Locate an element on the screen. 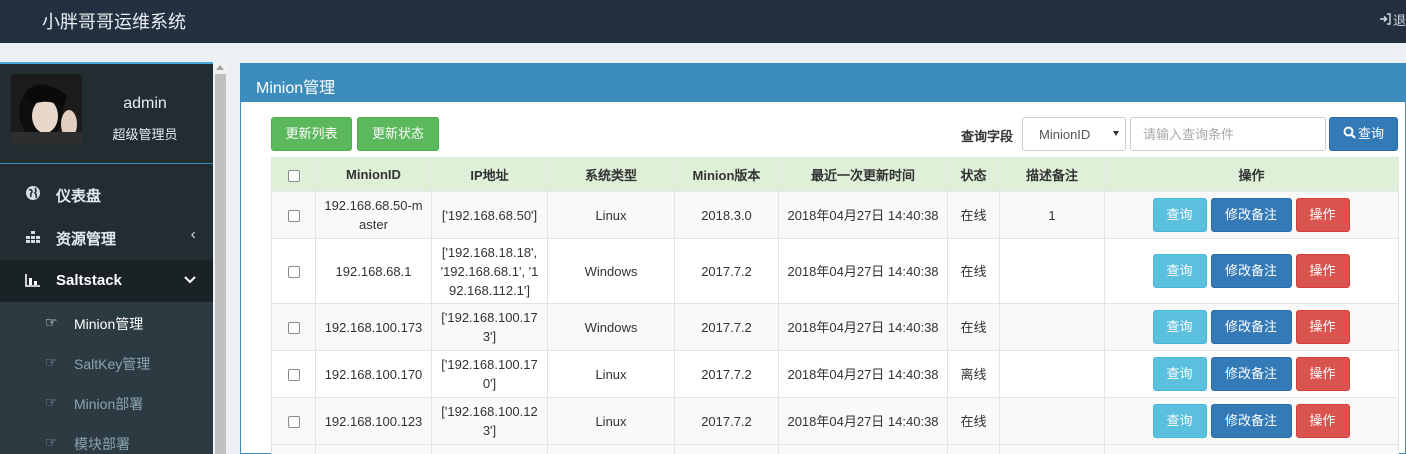 The height and width of the screenshot is (454, 1406). cell-status: 离线 is located at coordinates (973, 374).